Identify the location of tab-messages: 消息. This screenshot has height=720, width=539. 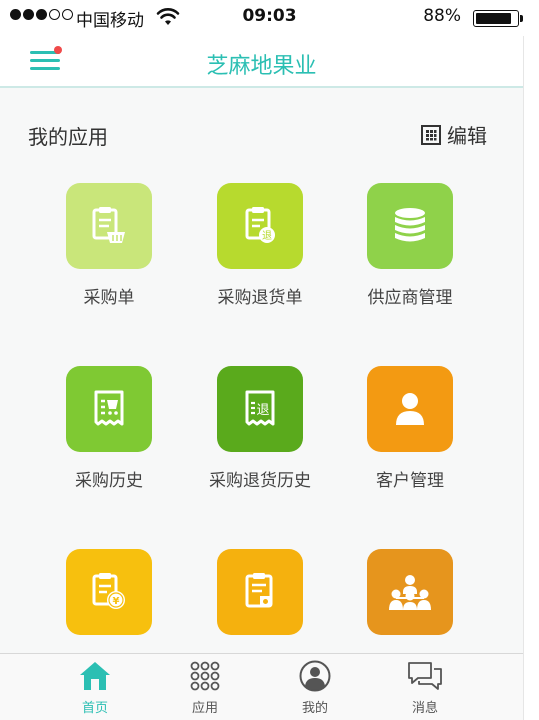
(425, 688).